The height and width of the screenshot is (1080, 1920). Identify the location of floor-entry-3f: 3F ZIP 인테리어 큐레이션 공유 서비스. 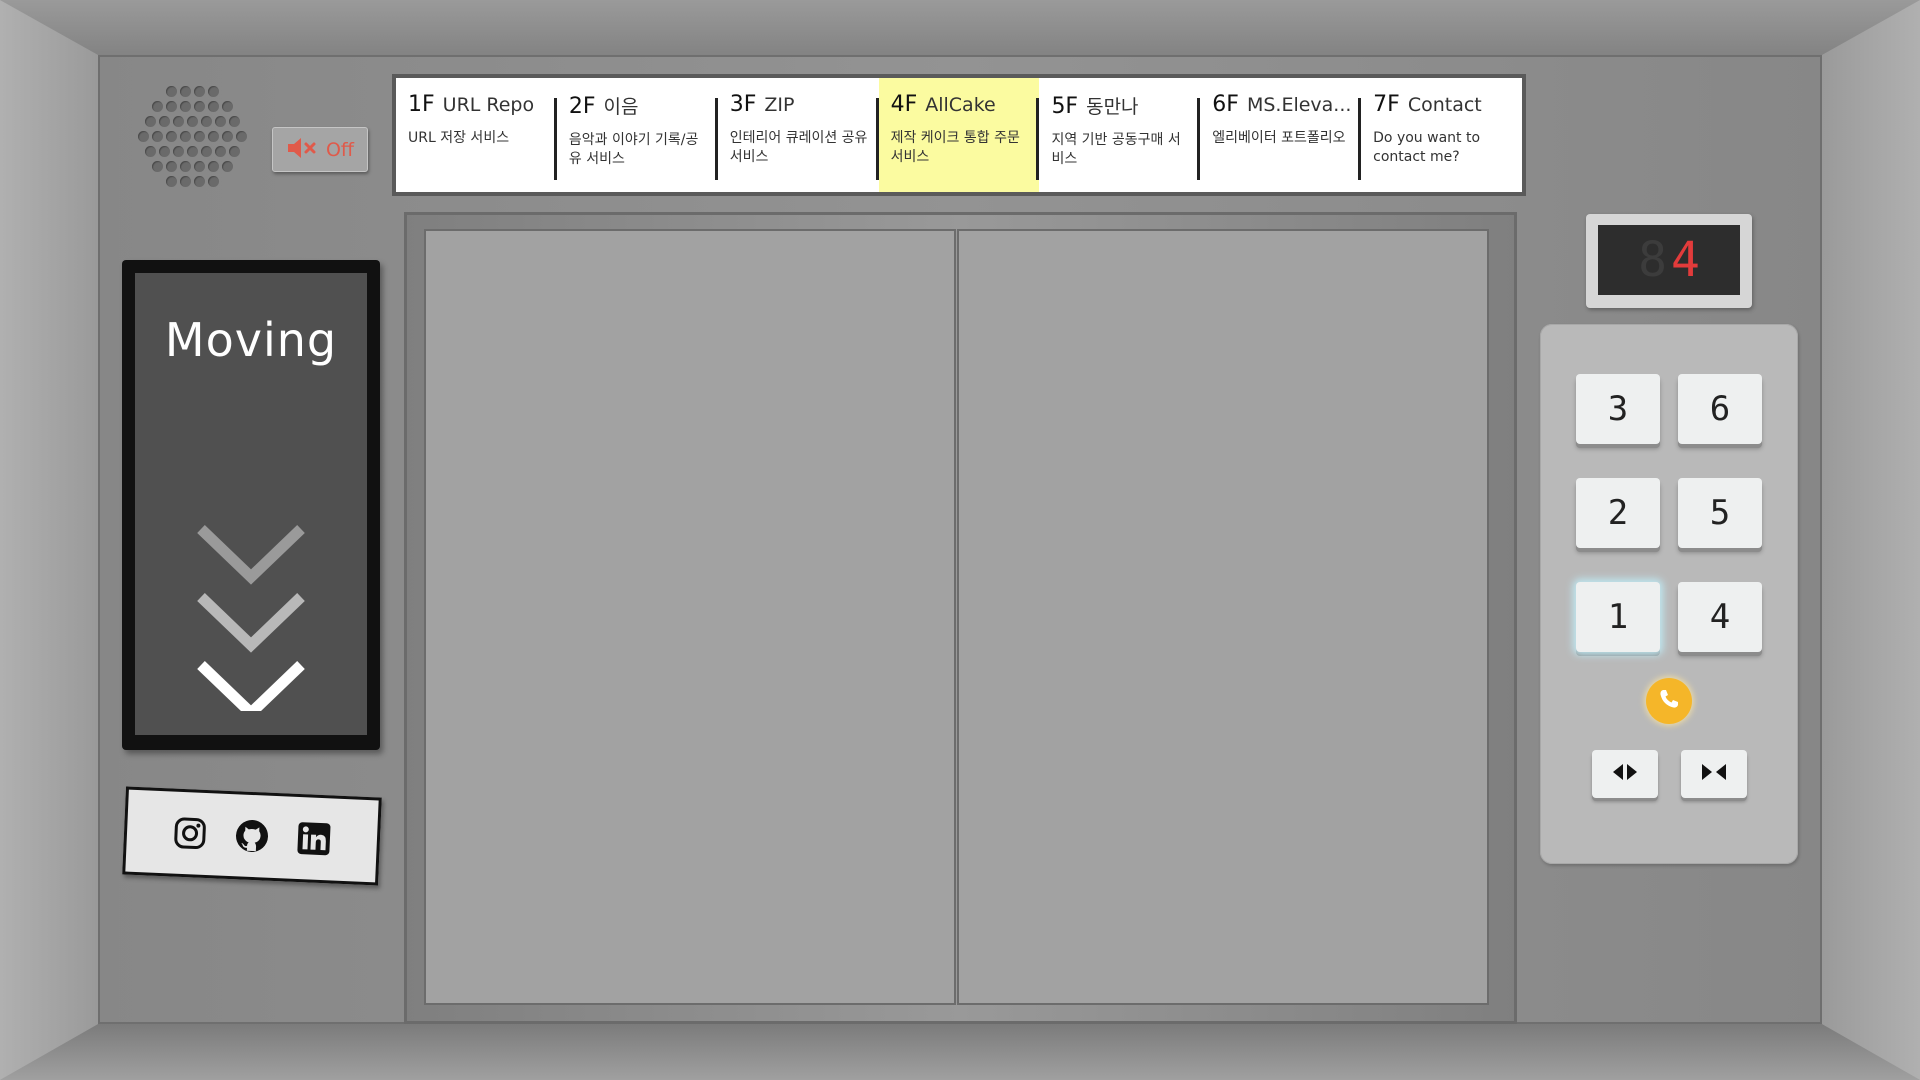
(798, 135).